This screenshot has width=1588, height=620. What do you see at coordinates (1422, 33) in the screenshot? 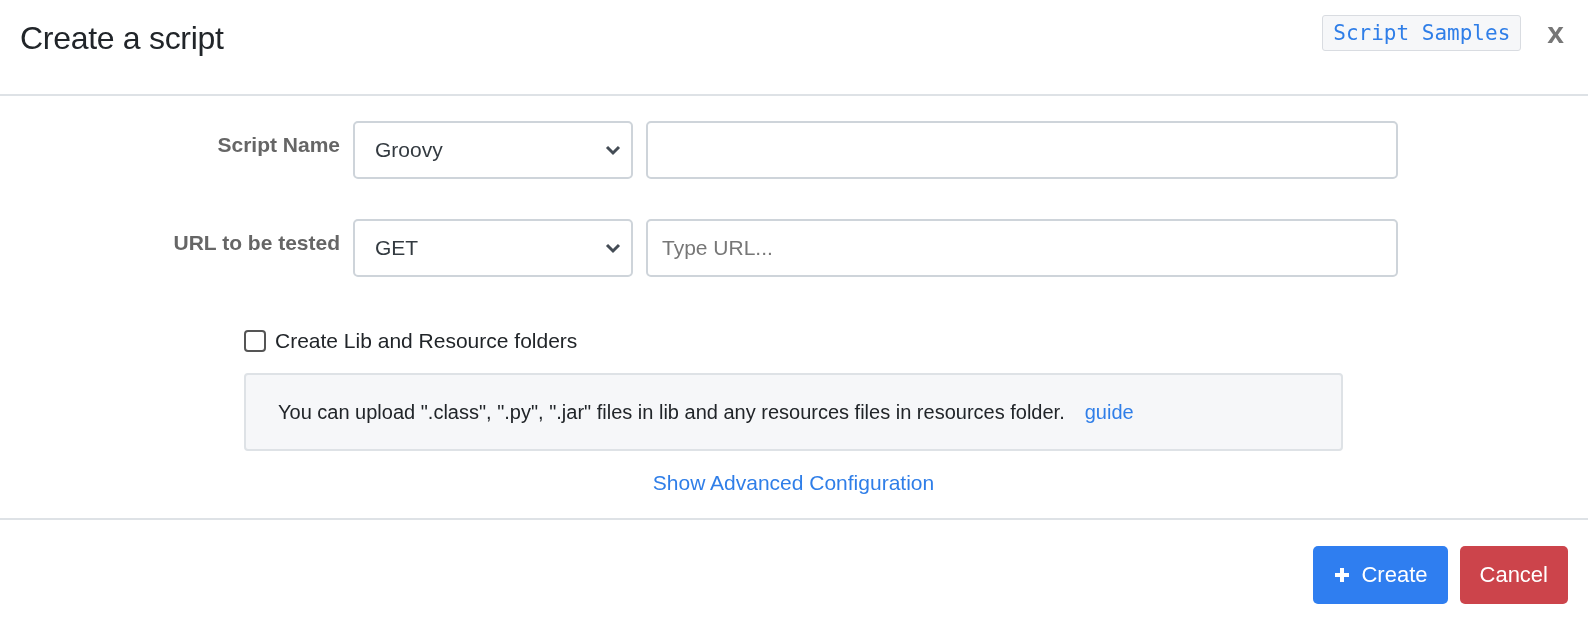
I see `script-samples-button: Script Samples` at bounding box center [1422, 33].